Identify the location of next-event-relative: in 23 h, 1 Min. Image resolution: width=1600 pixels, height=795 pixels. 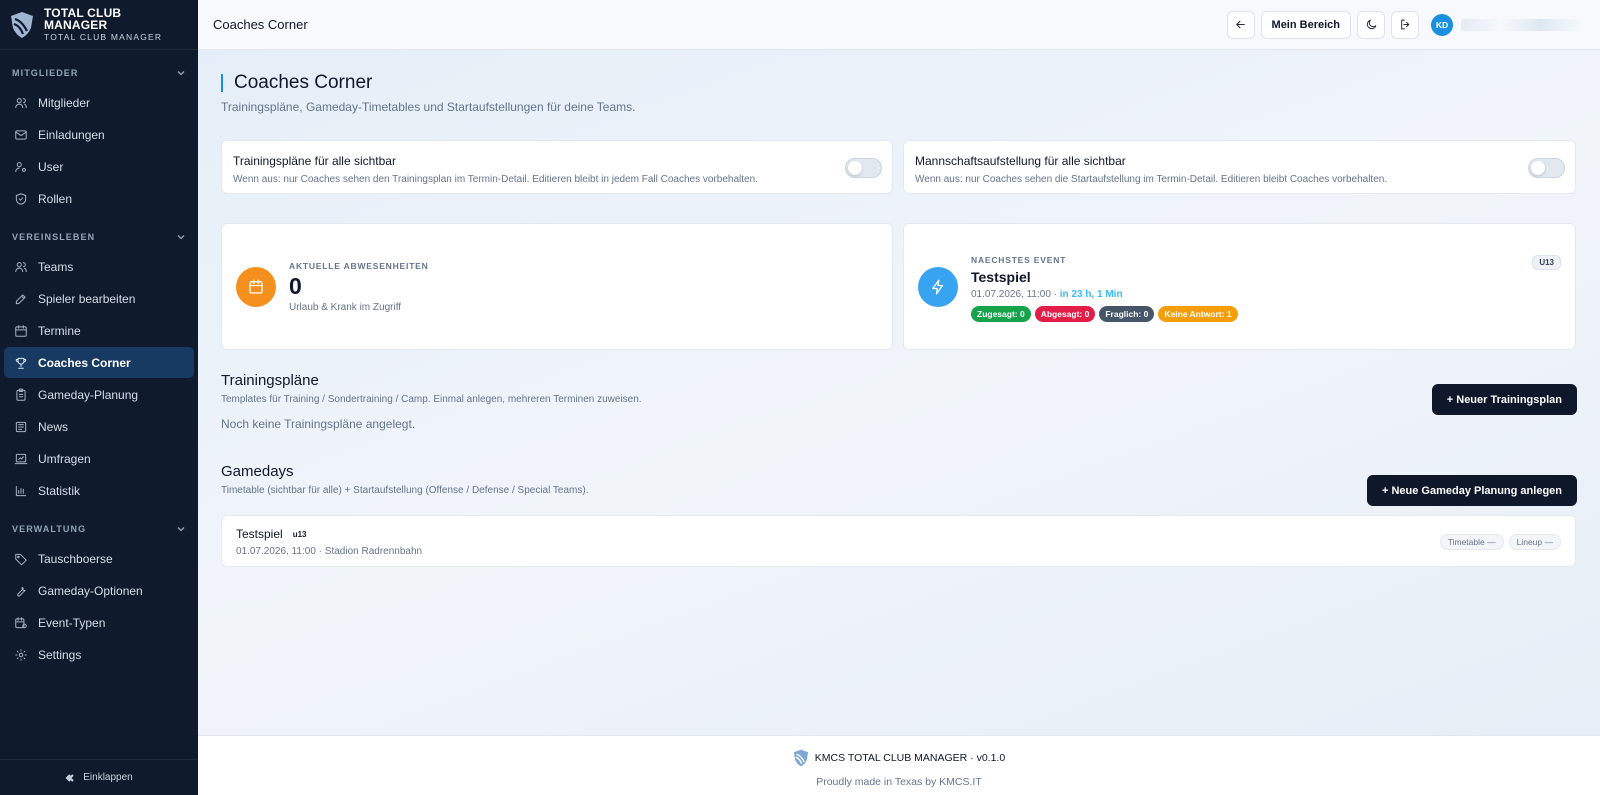
(1091, 294).